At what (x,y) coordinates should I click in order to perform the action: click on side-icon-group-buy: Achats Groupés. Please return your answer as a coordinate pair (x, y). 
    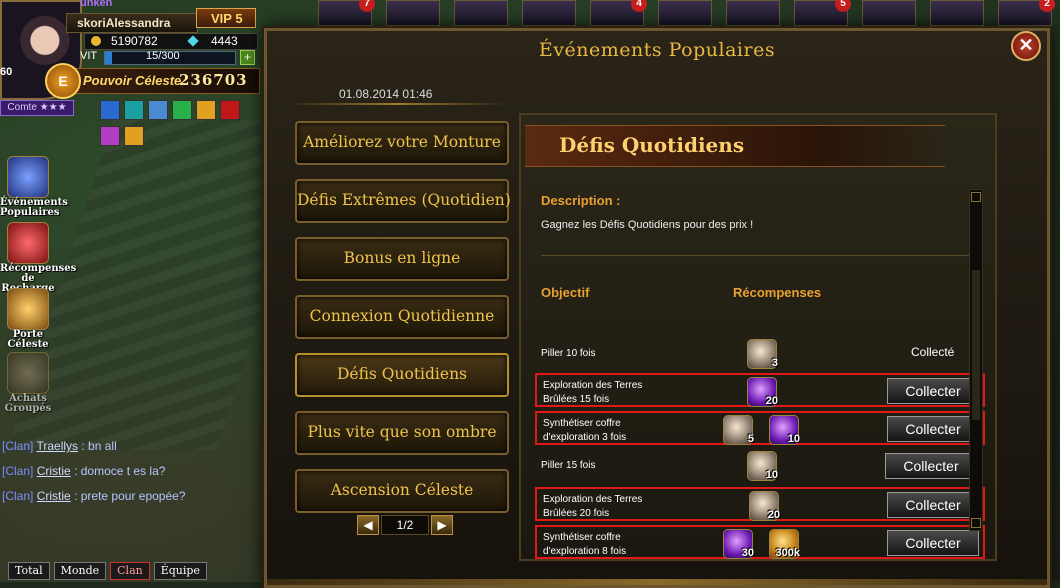
    Looking at the image, I should click on (28, 383).